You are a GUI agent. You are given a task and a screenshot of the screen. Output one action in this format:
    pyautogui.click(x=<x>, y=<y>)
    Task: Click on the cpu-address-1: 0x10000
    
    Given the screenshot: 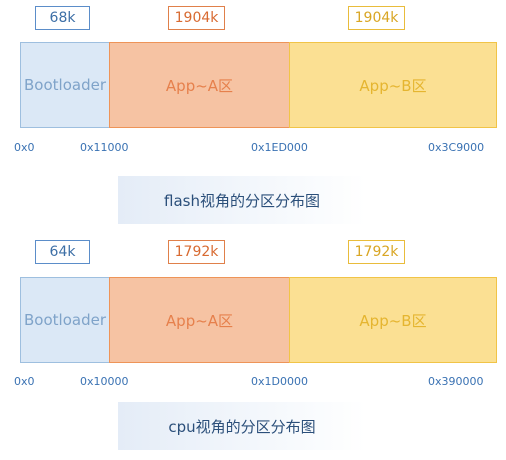 What is the action you would take?
    pyautogui.click(x=104, y=381)
    